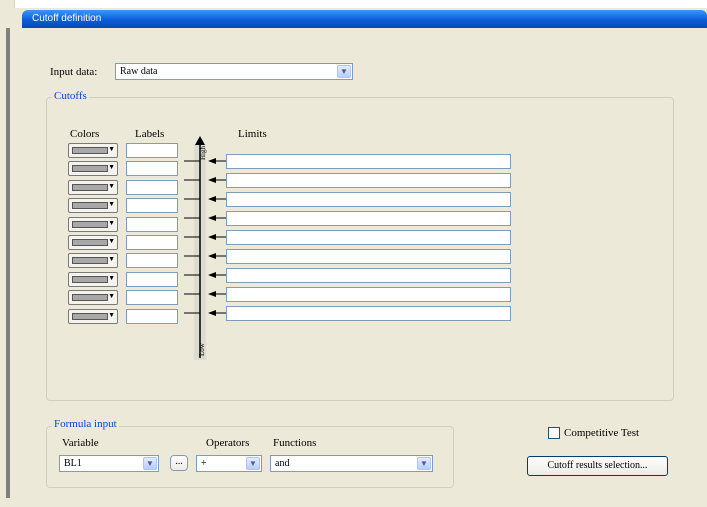 This screenshot has width=707, height=507. What do you see at coordinates (228, 443) in the screenshot?
I see `operators-label: Operators` at bounding box center [228, 443].